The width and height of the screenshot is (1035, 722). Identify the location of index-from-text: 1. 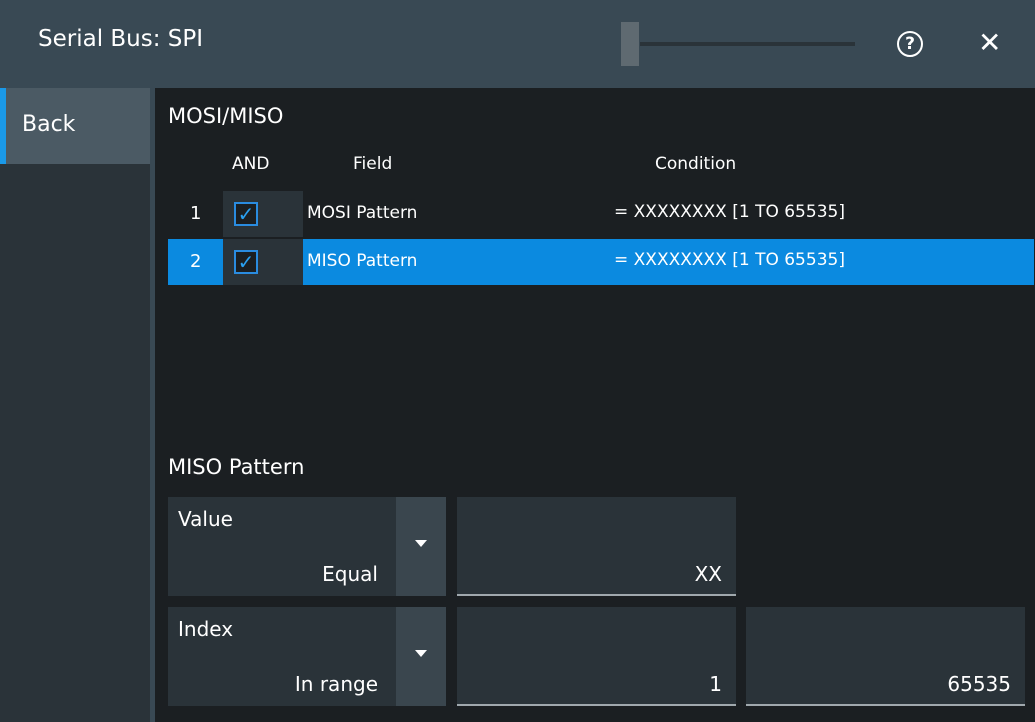
(715, 684).